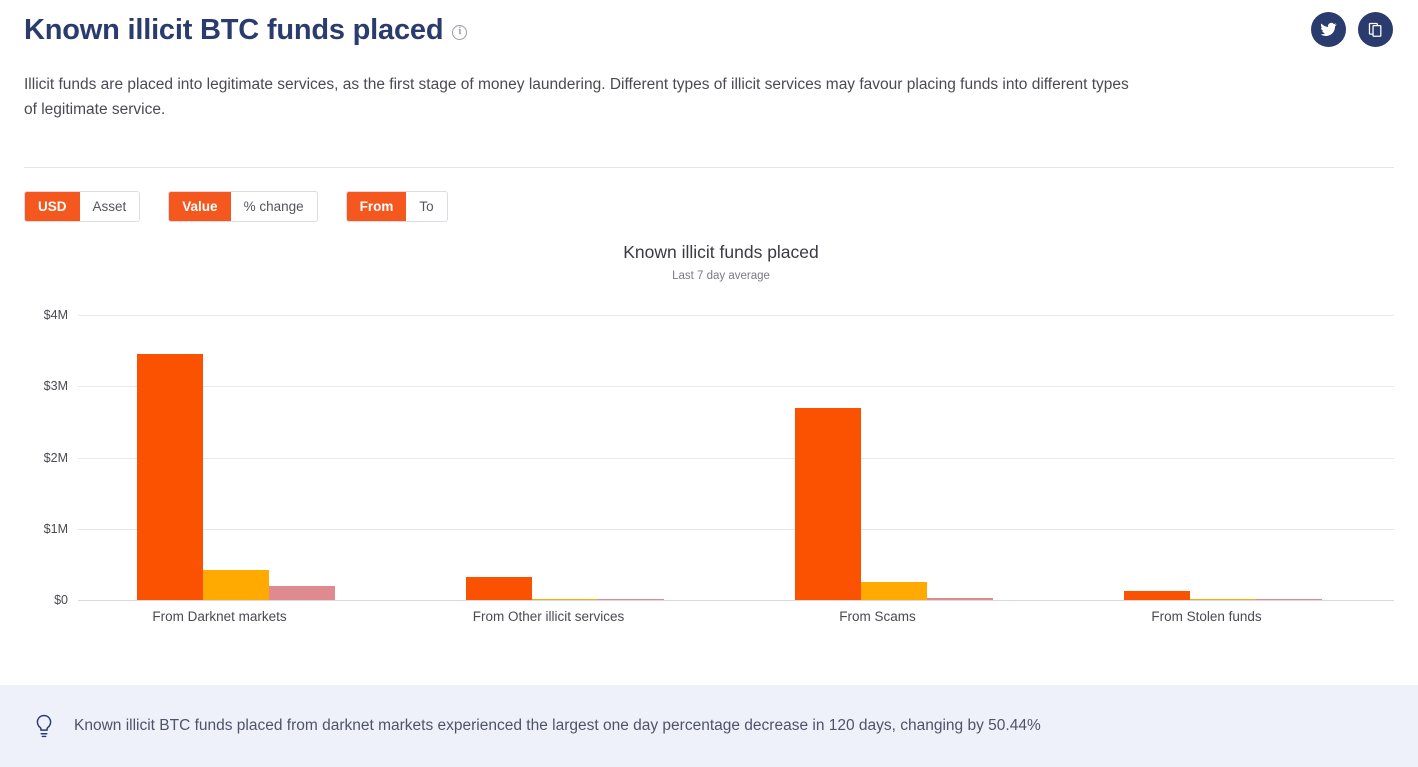 The height and width of the screenshot is (767, 1418). I want to click on toggle-option-from: From, so click(376, 206).